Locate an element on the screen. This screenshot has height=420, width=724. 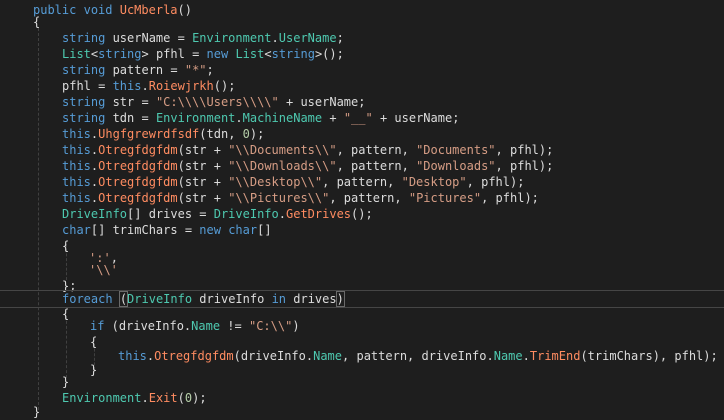
code-line: this.Uhgfgrewrdfsdf(tdn, 0); is located at coordinates (362, 134).